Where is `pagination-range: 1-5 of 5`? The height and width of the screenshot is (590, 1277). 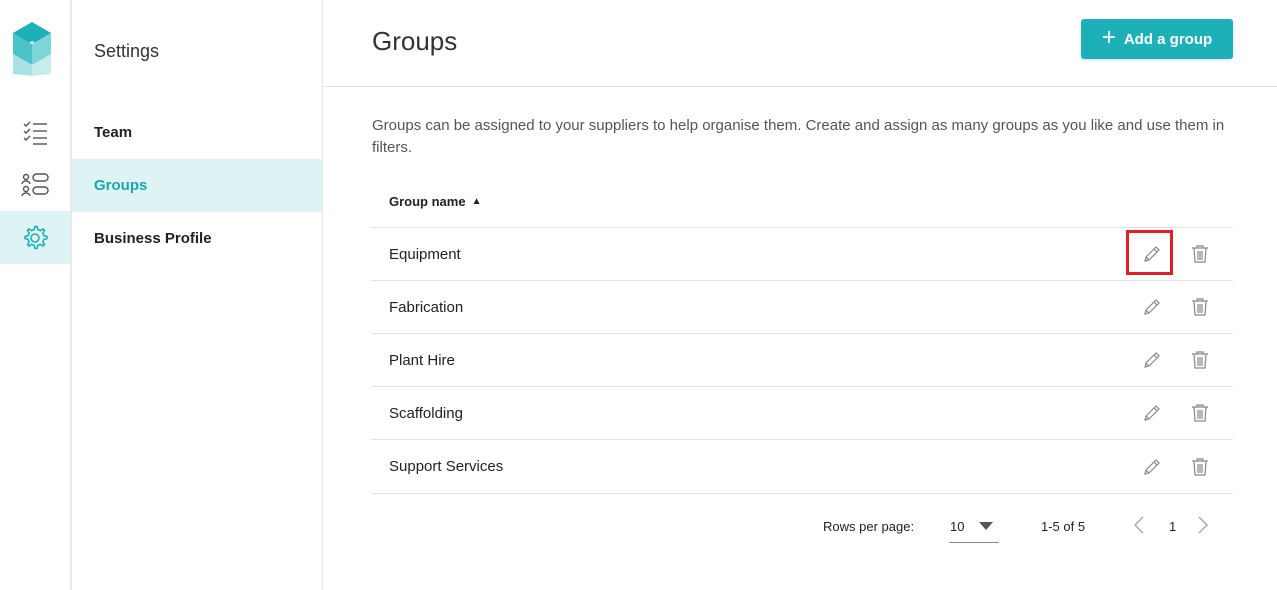
pagination-range: 1-5 of 5 is located at coordinates (1063, 526).